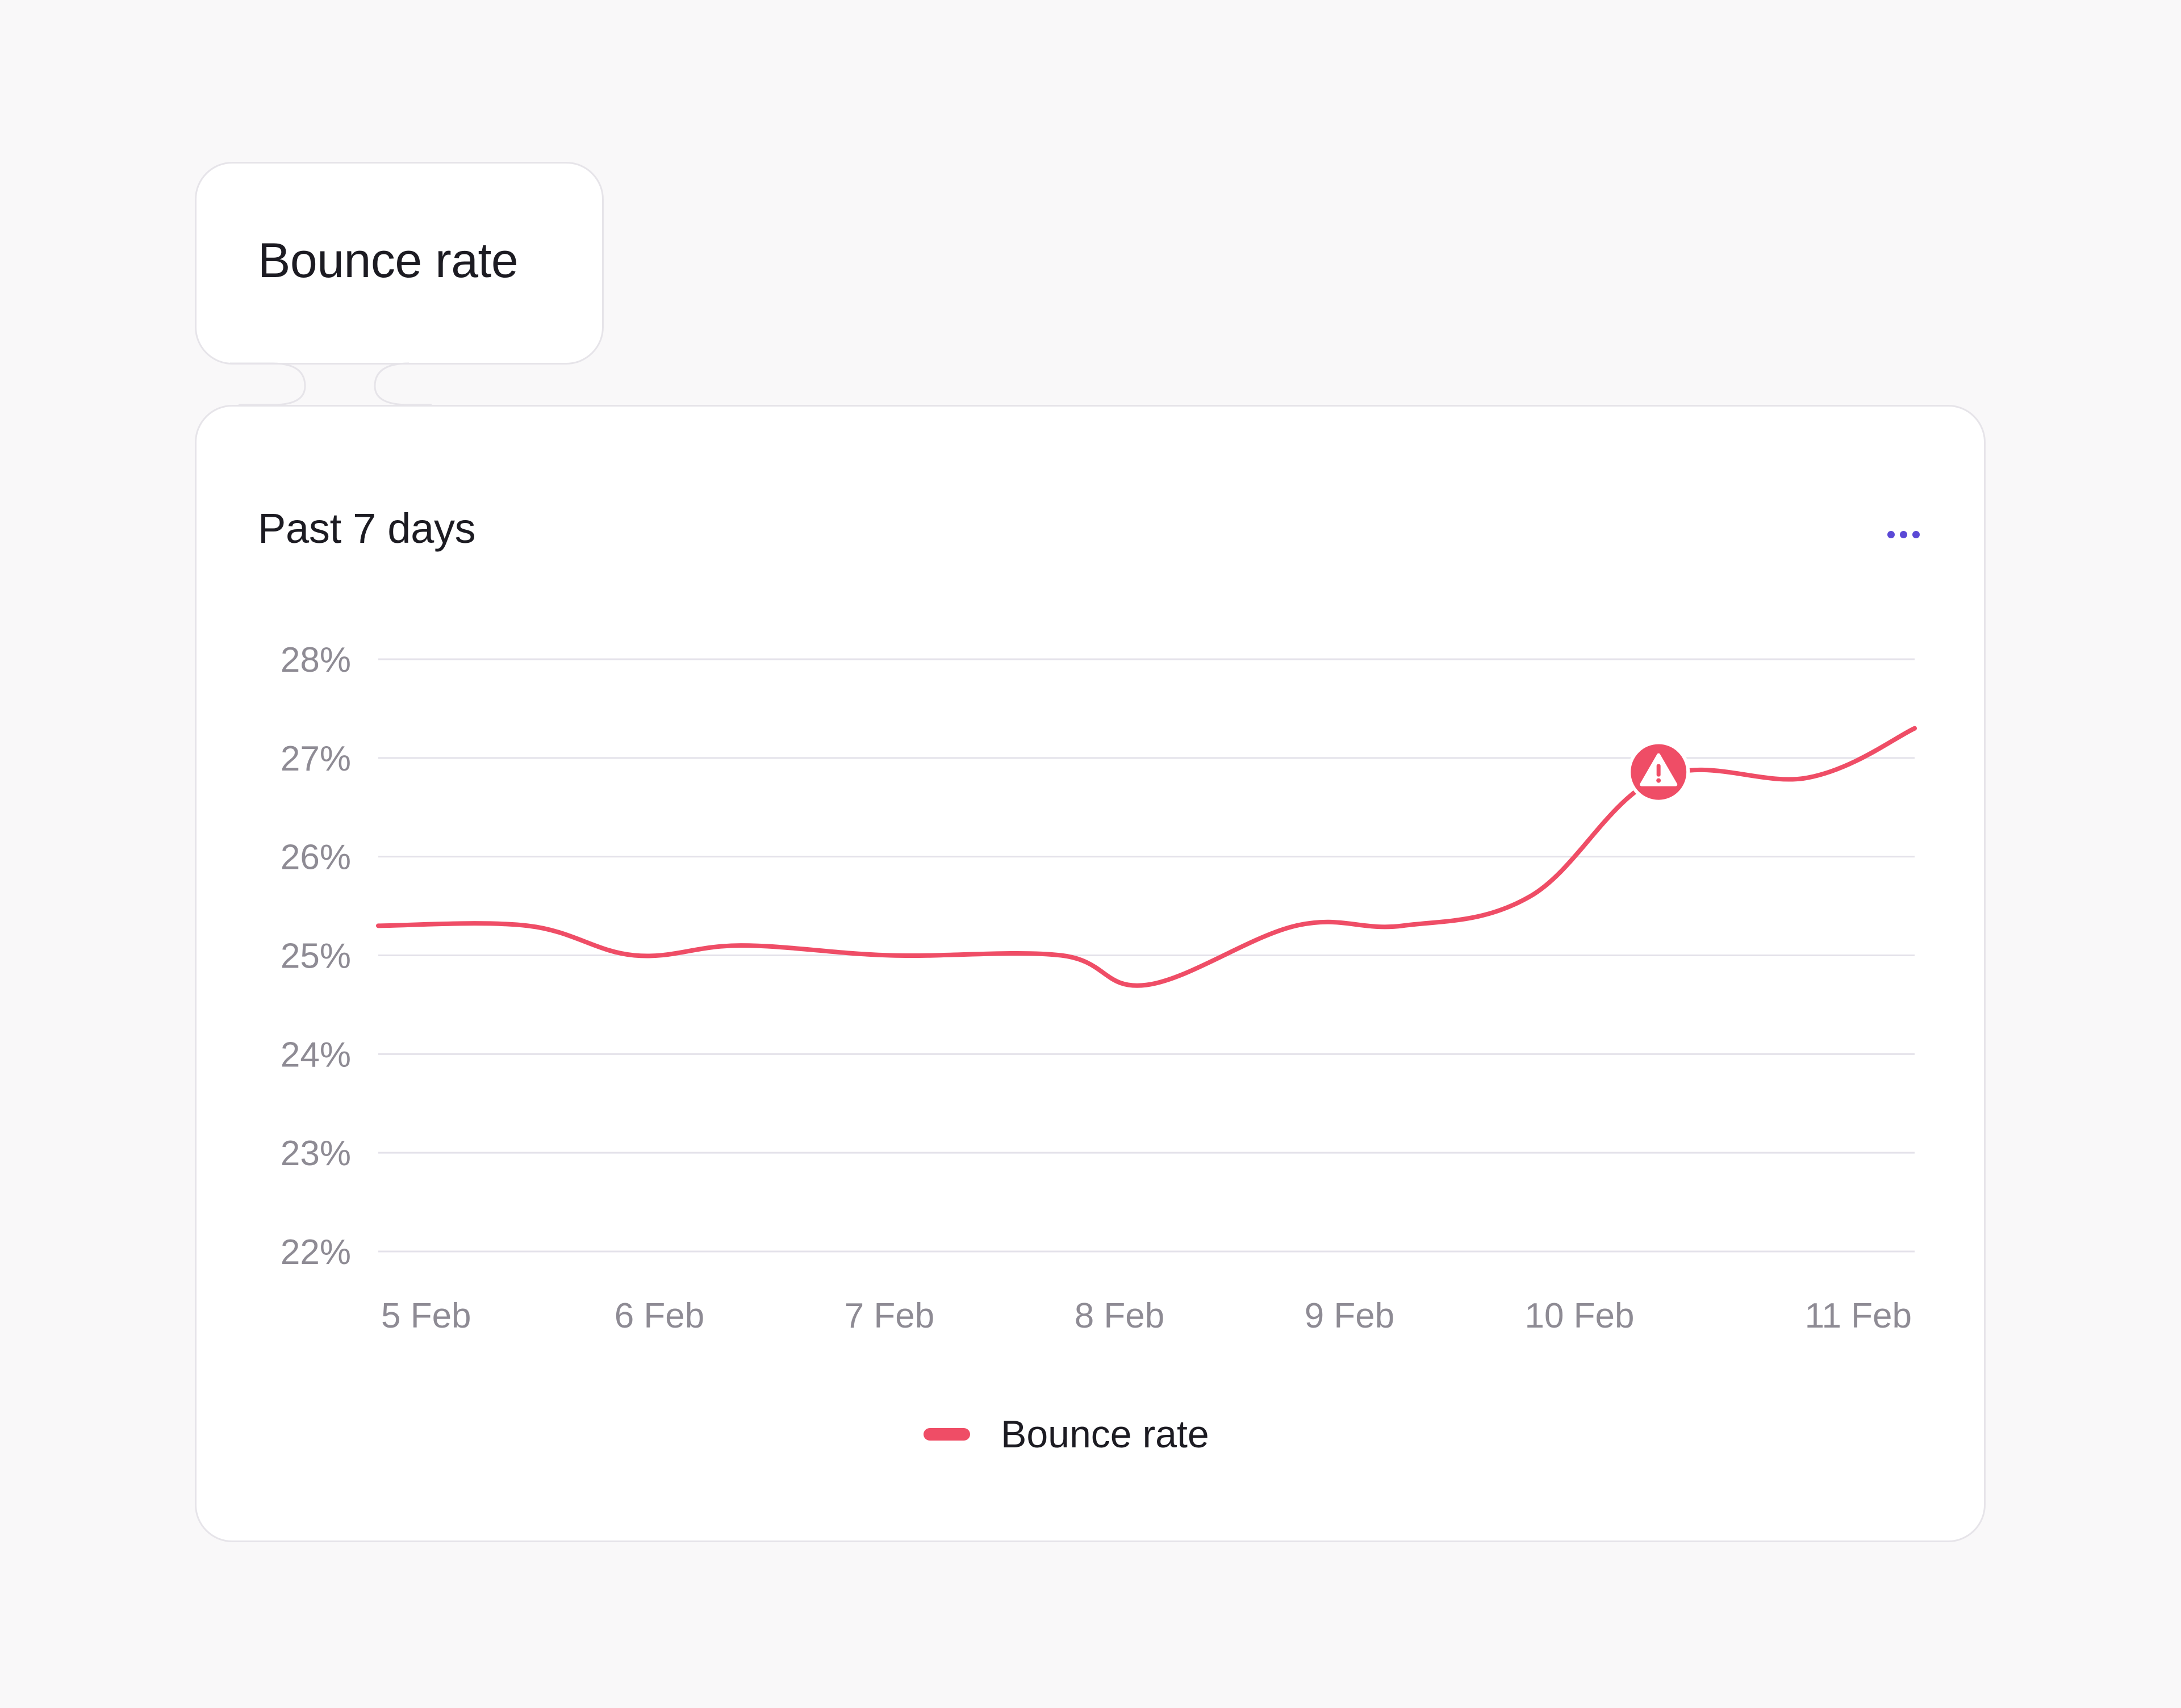  I want to click on warning-triangle-icon, so click(1658, 772).